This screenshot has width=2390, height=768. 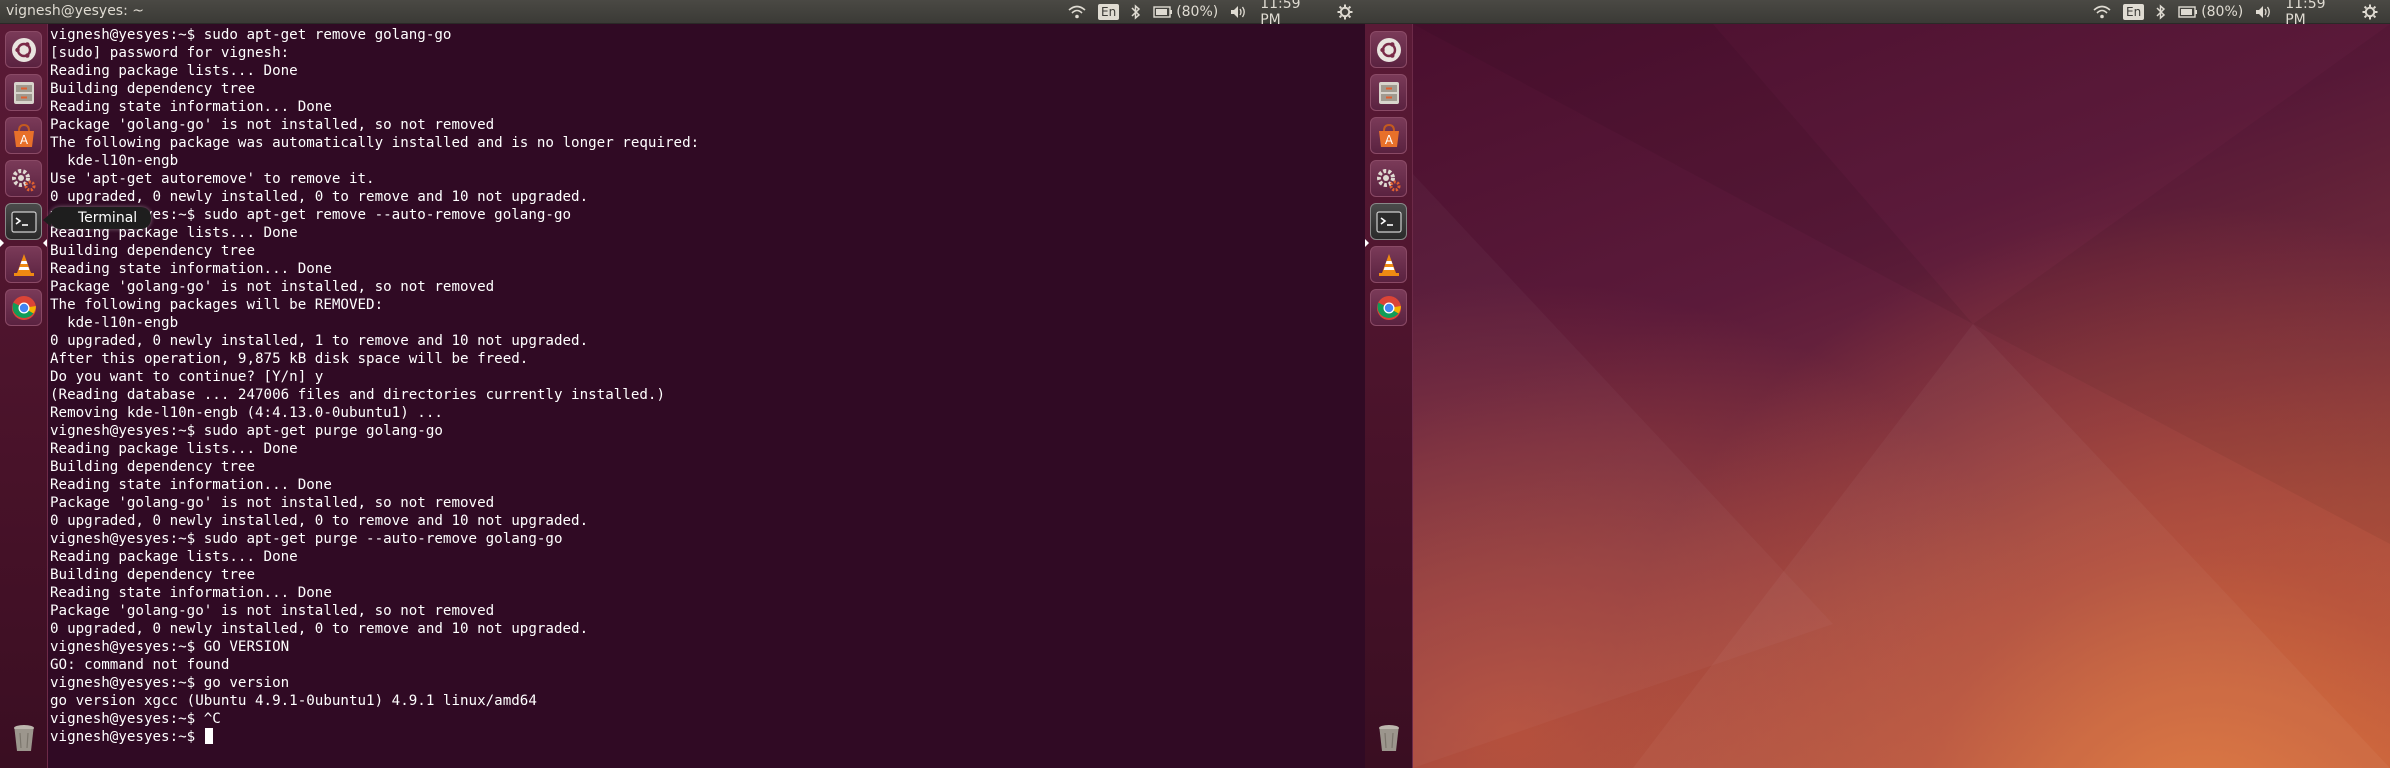 I want to click on text-cursor, so click(x=208, y=736).